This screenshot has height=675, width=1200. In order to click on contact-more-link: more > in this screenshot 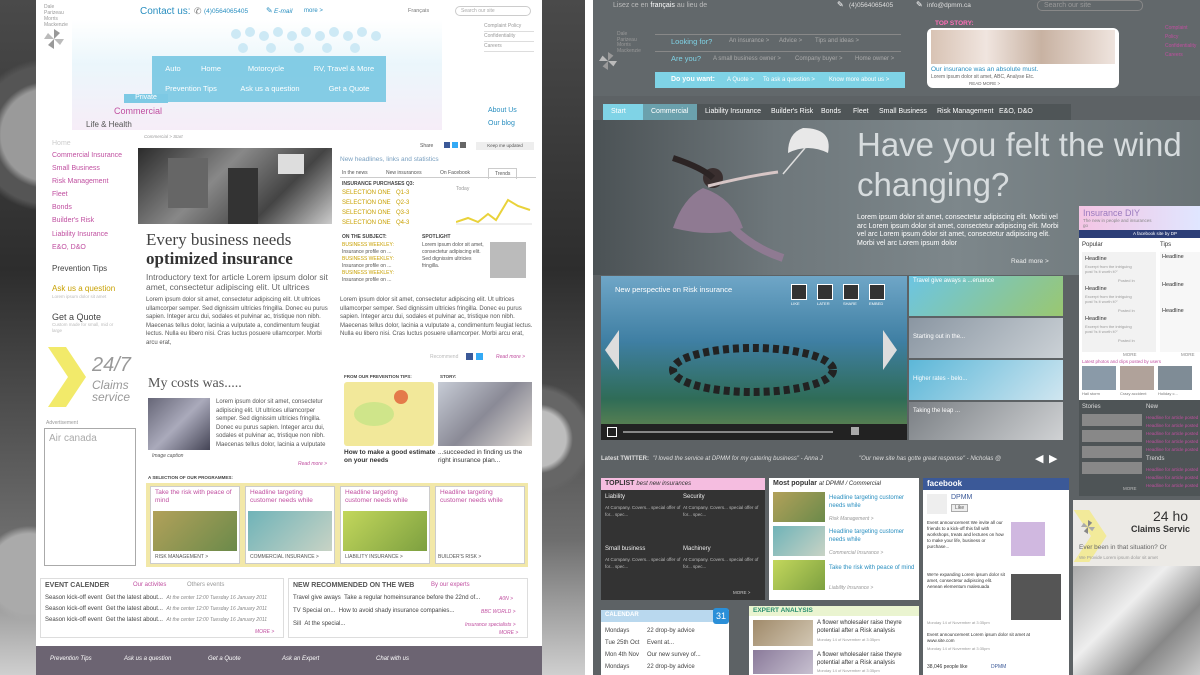, I will do `click(313, 11)`.